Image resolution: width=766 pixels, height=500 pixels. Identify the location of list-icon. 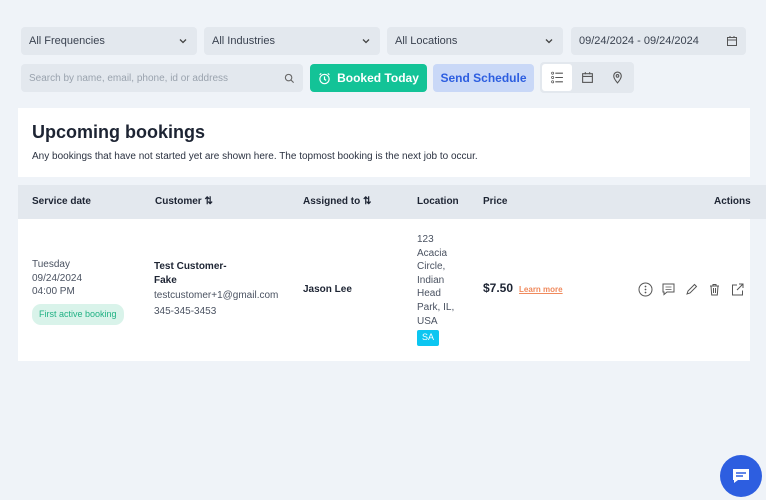
(556, 77).